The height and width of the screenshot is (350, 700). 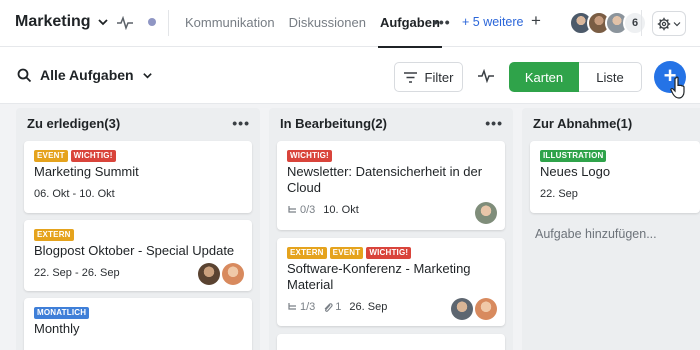 What do you see at coordinates (610, 77) in the screenshot?
I see `list-view-button: Liste` at bounding box center [610, 77].